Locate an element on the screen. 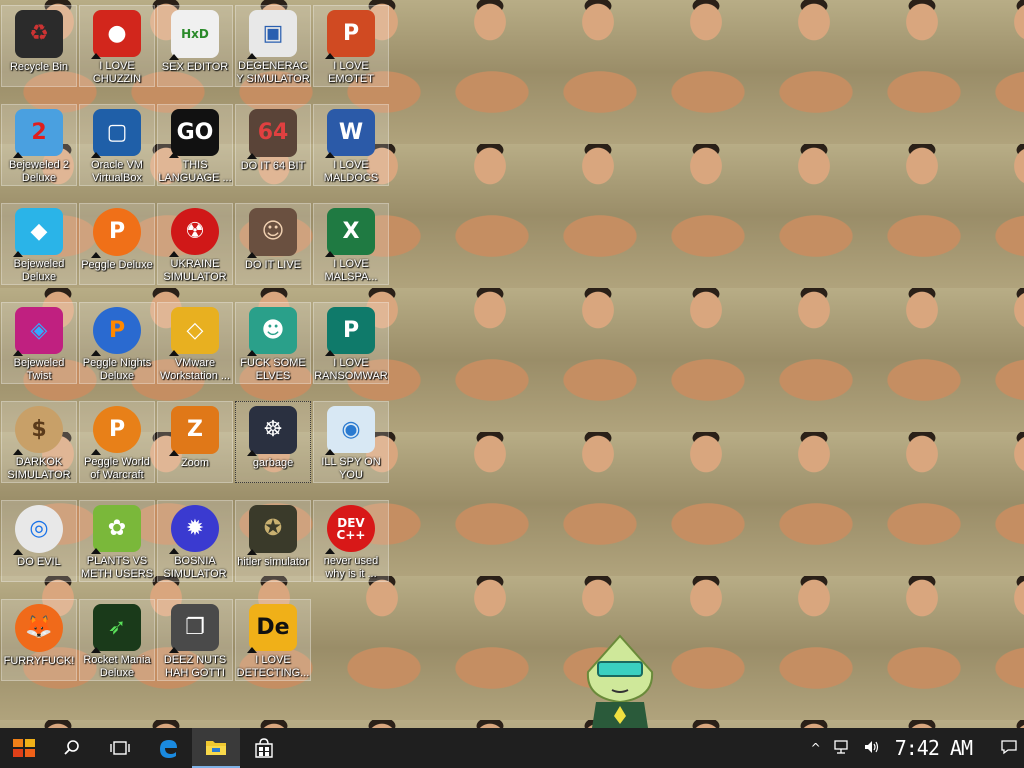 The height and width of the screenshot is (768, 1024). desktop-icon: PI LOVE RANSOMWARE is located at coordinates (351, 343).